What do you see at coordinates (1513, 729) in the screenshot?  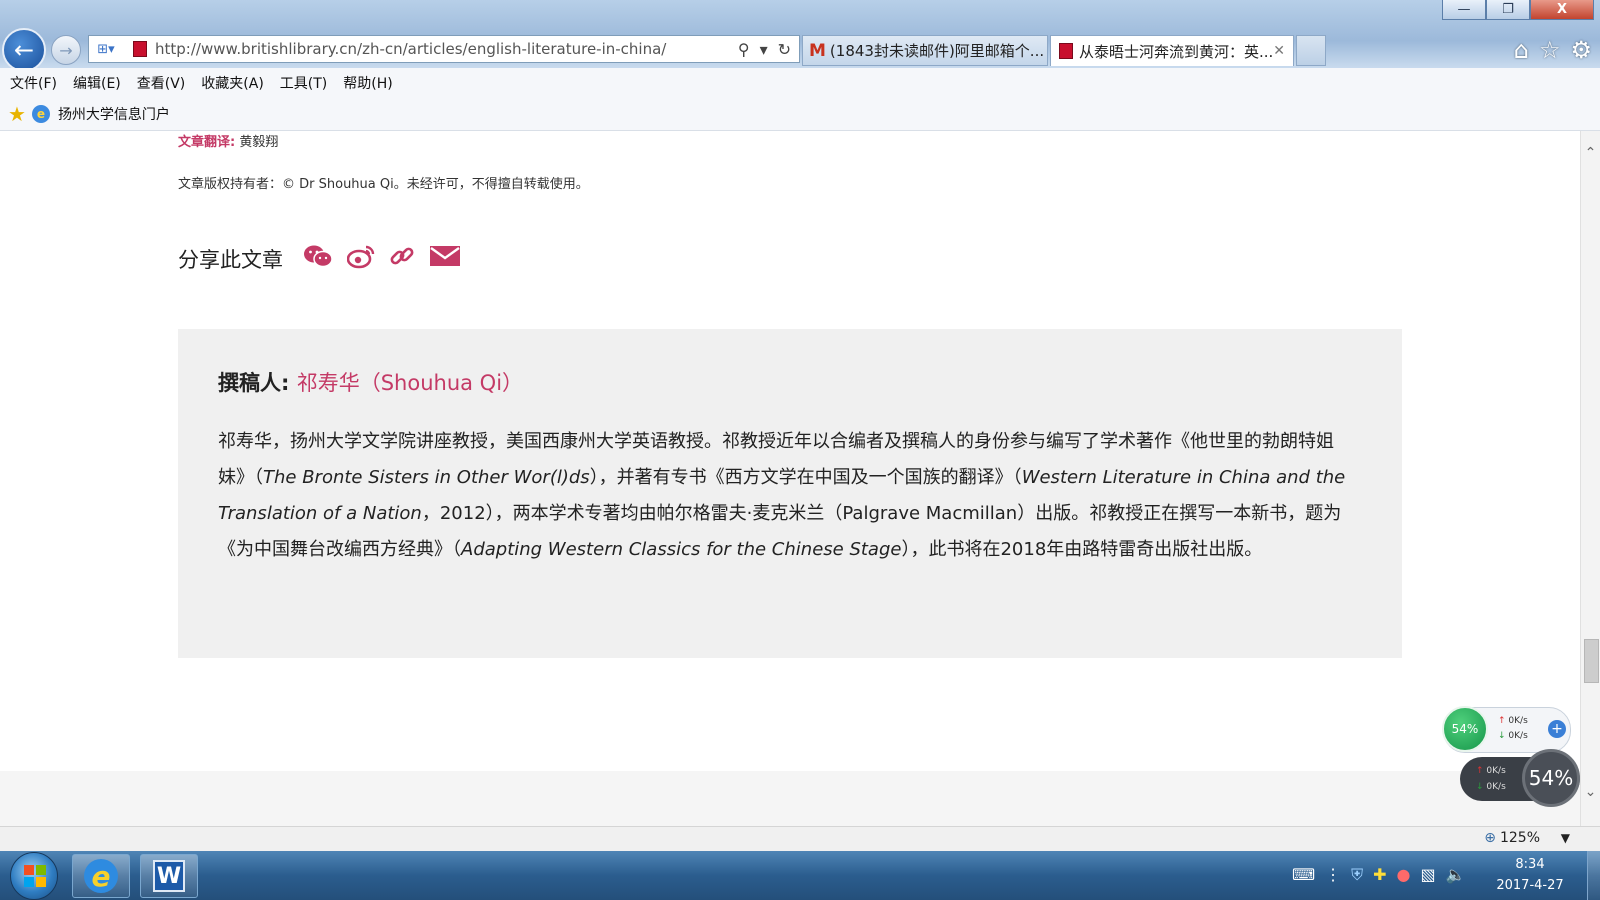 I see `net-speeds: ↑ 0K/s ↓ 0K/s` at bounding box center [1513, 729].